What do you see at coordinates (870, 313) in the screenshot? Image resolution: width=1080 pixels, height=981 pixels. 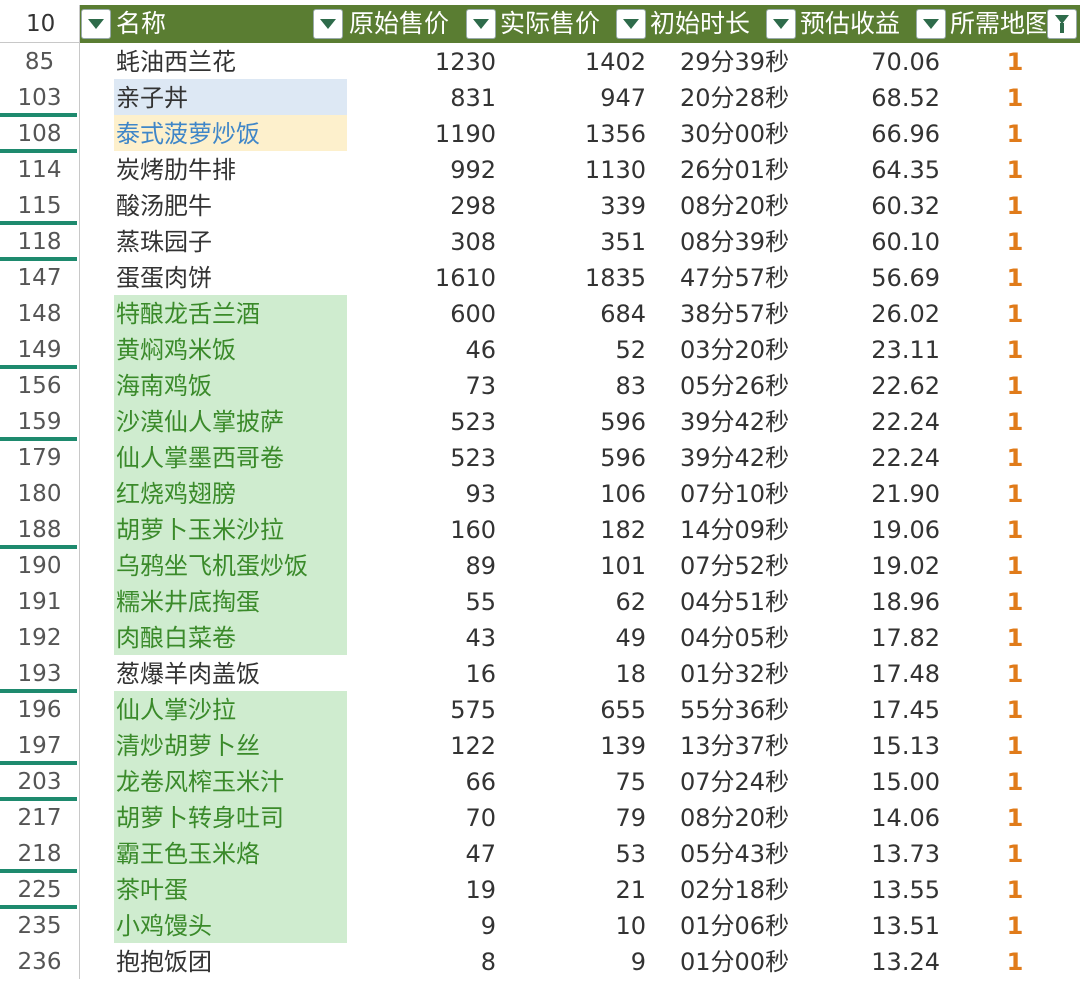 I see `cell-est-income: 26.02` at bounding box center [870, 313].